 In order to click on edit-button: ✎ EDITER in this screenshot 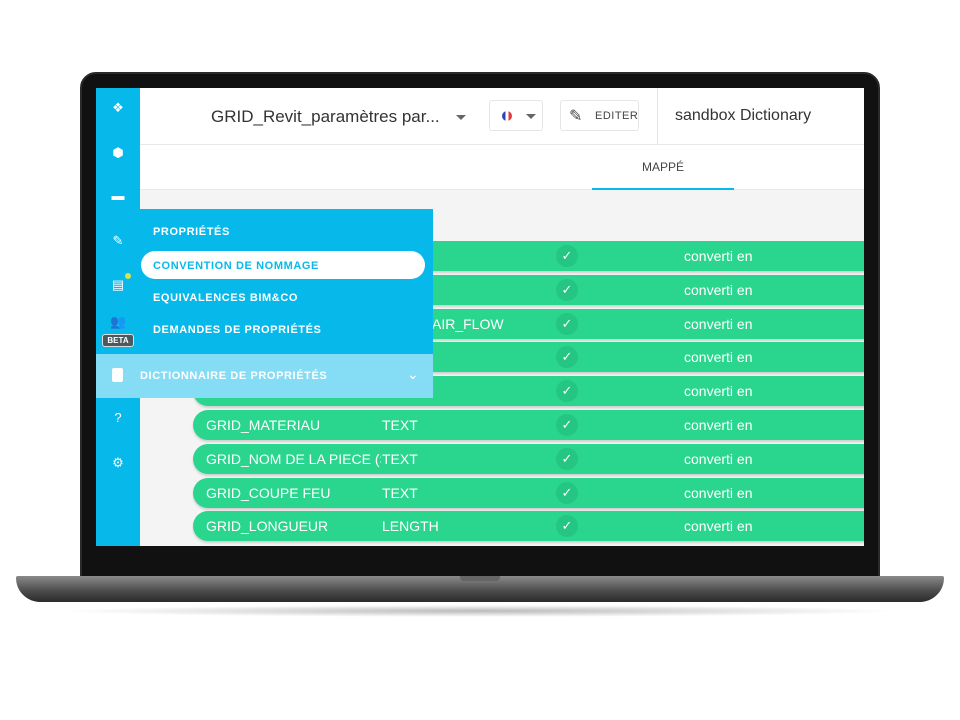, I will do `click(599, 115)`.